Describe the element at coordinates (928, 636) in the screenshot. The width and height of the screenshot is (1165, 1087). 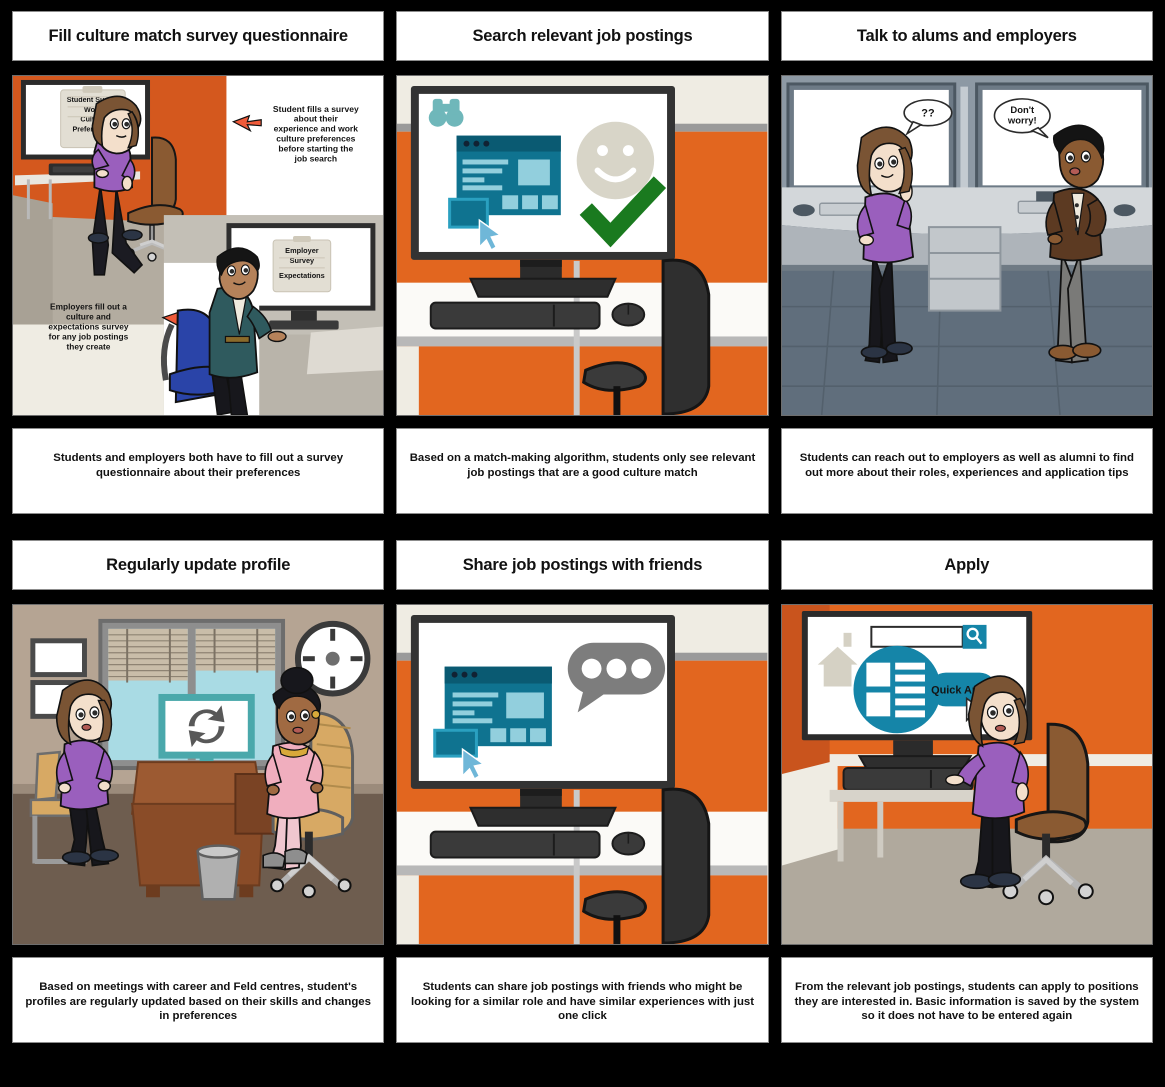
I see `search-bar` at that location.